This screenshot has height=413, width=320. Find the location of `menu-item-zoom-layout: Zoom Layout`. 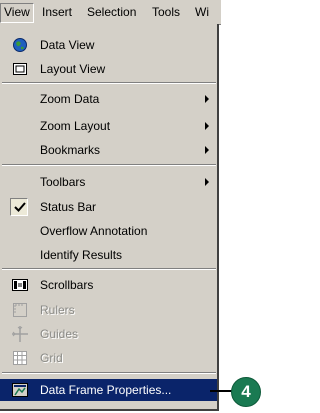

menu-item-zoom-layout: Zoom Layout is located at coordinates (108, 126).